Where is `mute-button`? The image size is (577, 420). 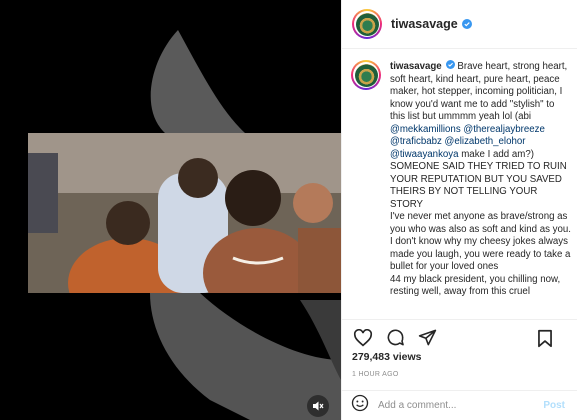
mute-button is located at coordinates (318, 406).